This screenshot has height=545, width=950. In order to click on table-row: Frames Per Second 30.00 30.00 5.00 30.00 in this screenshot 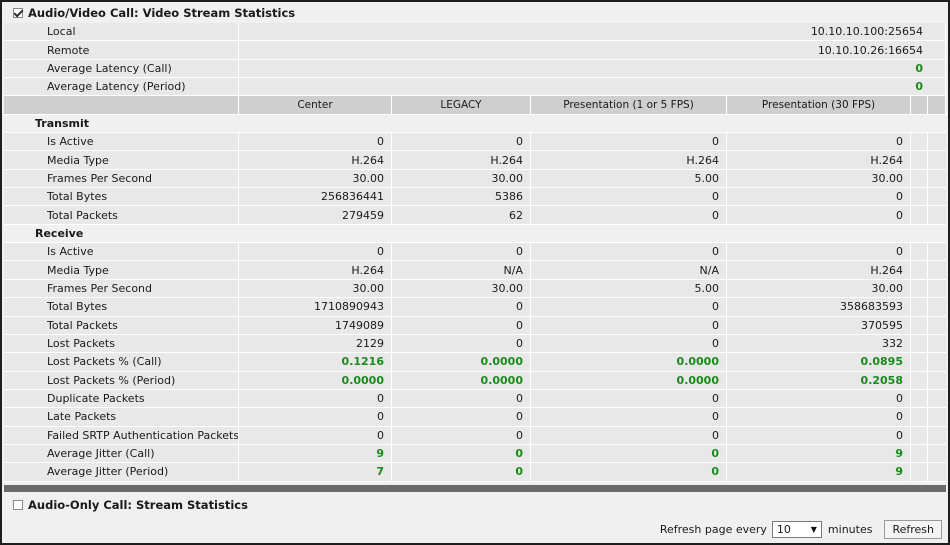, I will do `click(475, 179)`.